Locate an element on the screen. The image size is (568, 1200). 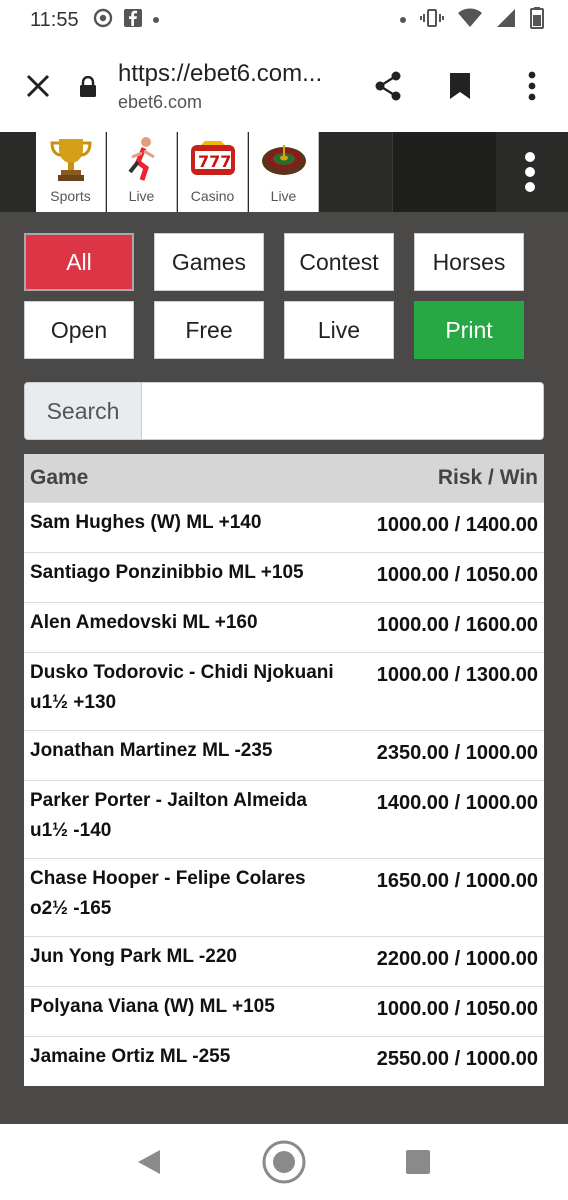
nav-tile-label: Sports is located at coordinates (70, 196).